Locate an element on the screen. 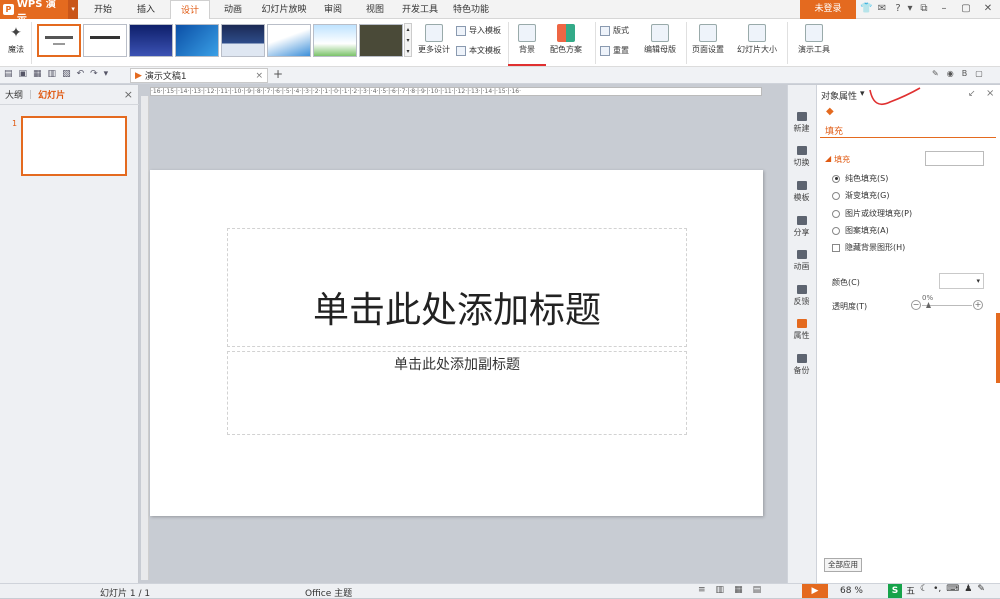  gradient-fill-radio: 渐变填充(G) is located at coordinates (860, 195).